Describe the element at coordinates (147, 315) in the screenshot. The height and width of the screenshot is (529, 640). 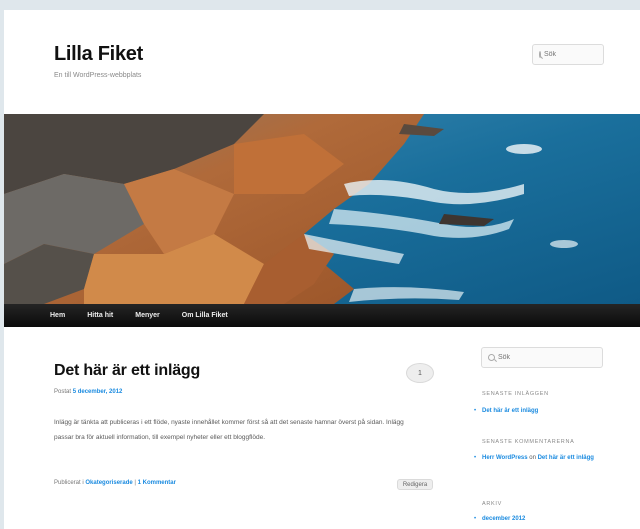
I see `nav-item-menyer: Menyer` at that location.